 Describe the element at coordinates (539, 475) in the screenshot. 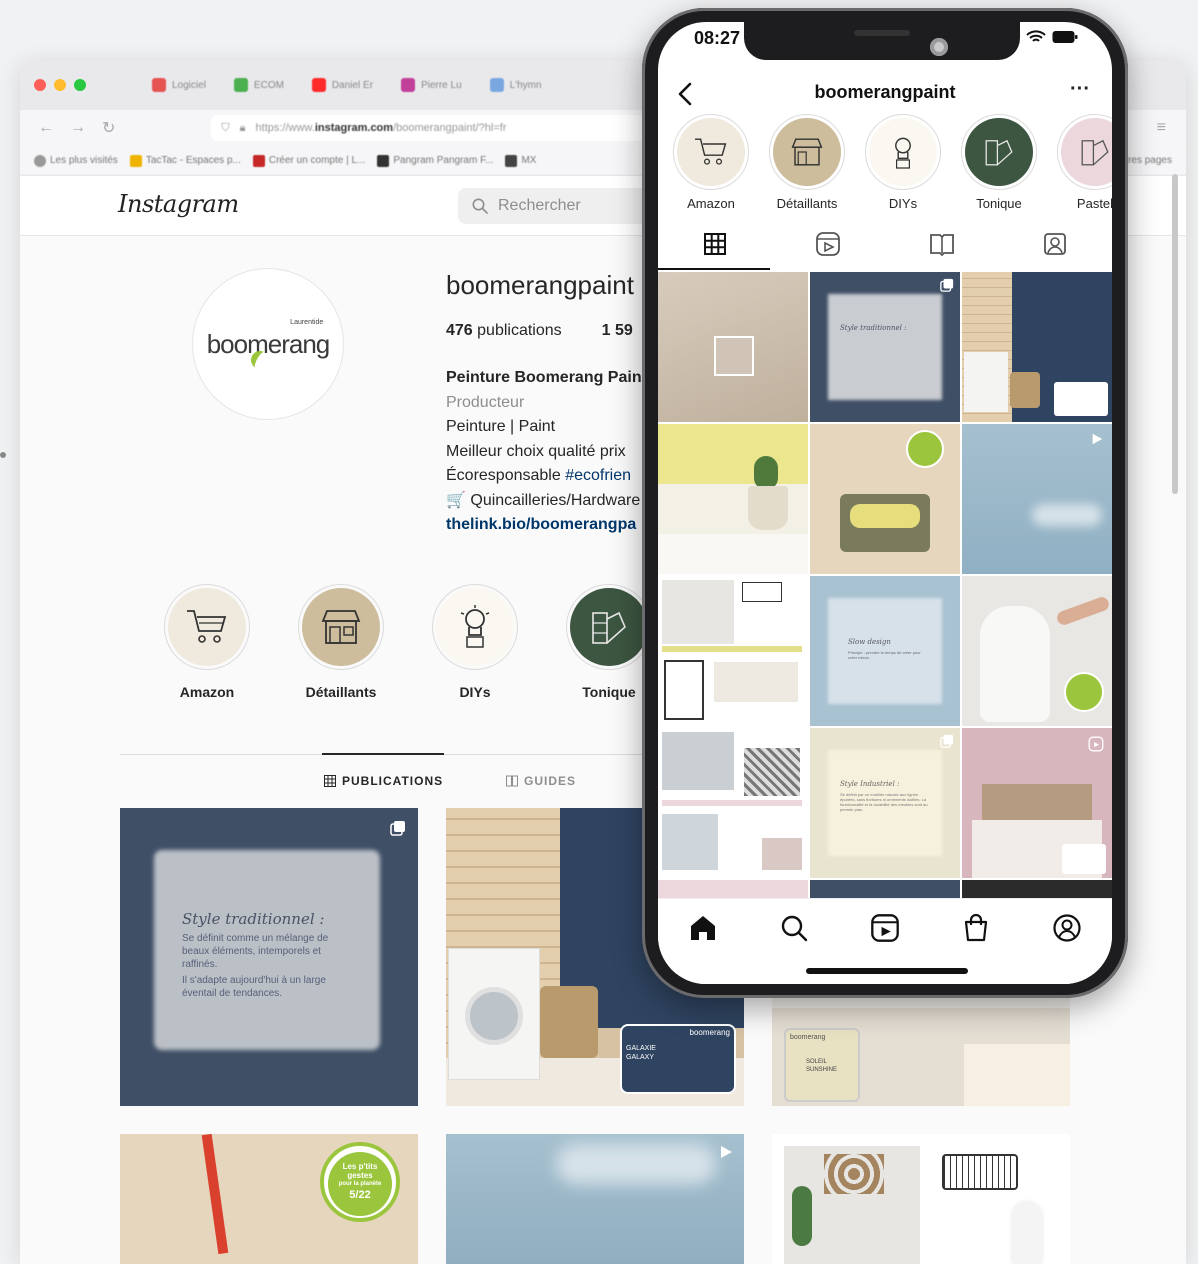

I see `bio-line: Écoresponsable #ecofrien` at that location.